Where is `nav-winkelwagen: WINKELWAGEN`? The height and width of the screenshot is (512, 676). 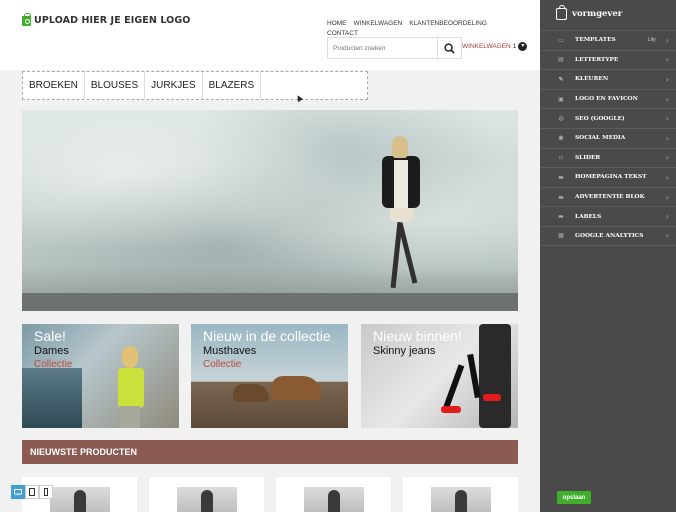 nav-winkelwagen: WINKELWAGEN is located at coordinates (378, 23).